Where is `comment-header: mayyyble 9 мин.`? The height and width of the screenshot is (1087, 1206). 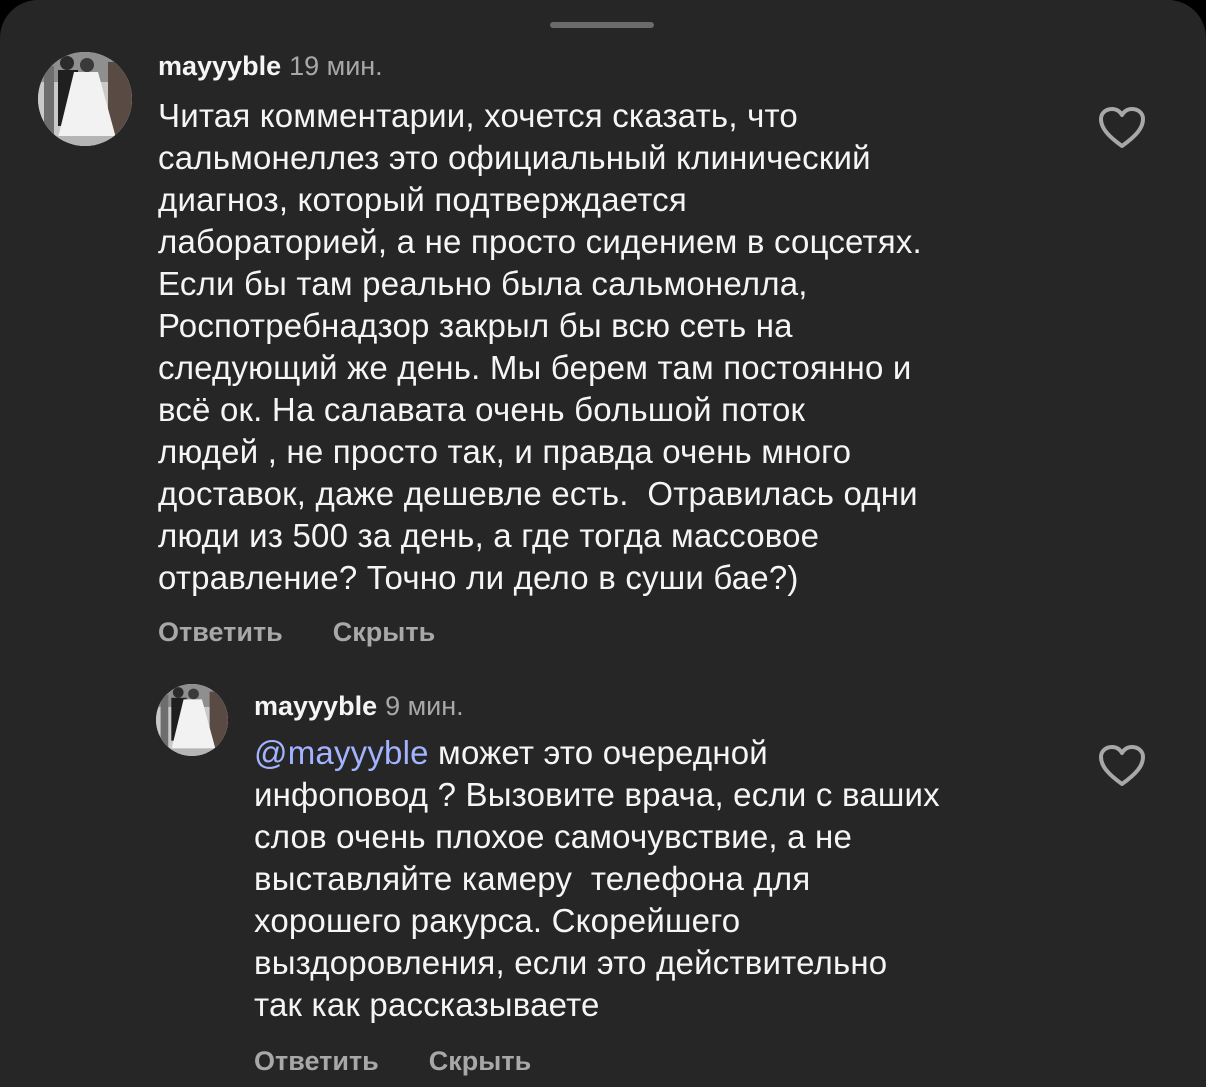 comment-header: mayyyble 9 мин. is located at coordinates (359, 706).